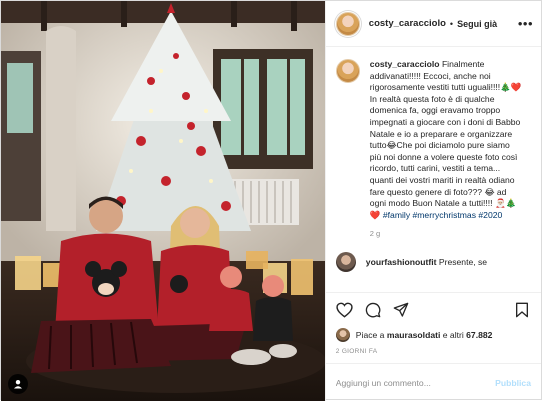 Image resolution: width=542 pixels, height=401 pixels. Describe the element at coordinates (442, 215) in the screenshot. I see `caption-hashtags: #family #merrychristmas #2020` at that location.